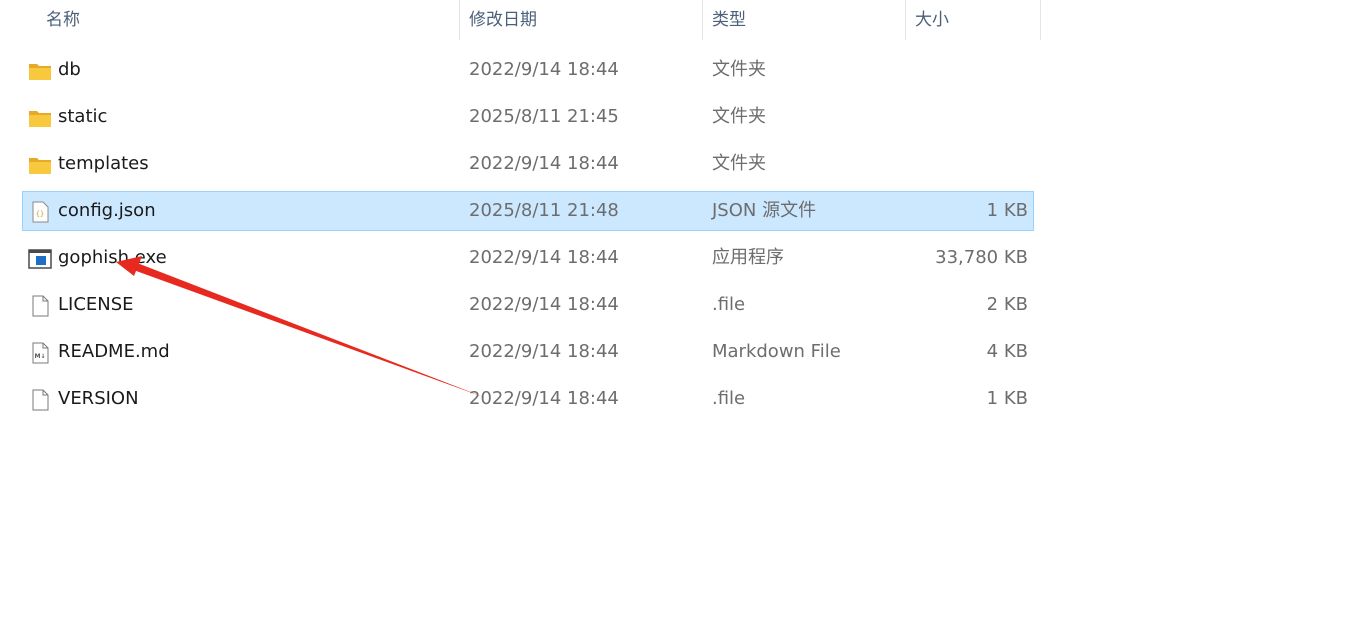  I want to click on file-row-static: static 2025/8/11 21:45 文件夹, so click(528, 117).